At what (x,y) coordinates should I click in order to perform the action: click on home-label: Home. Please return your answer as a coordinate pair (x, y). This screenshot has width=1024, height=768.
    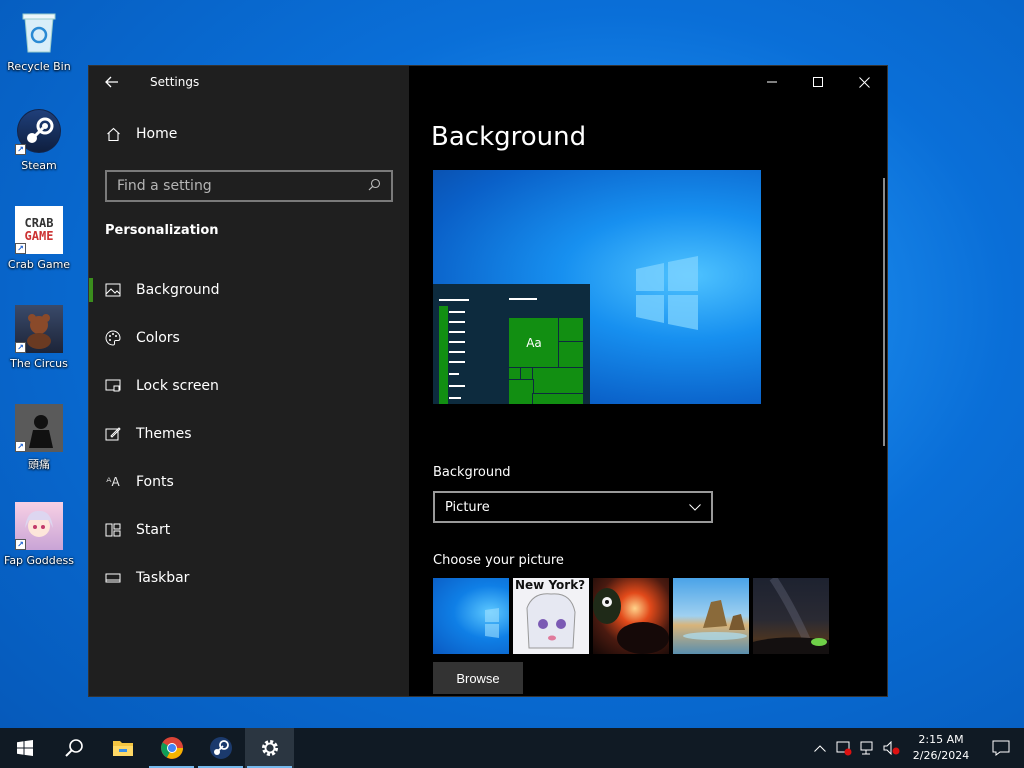
    Looking at the image, I should click on (157, 134).